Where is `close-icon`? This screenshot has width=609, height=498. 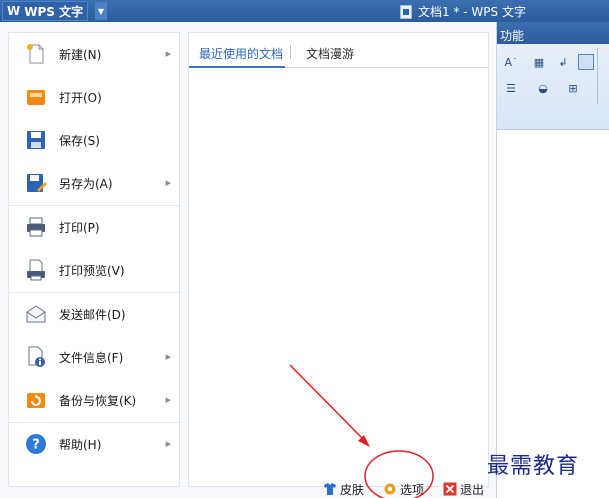
close-icon is located at coordinates (450, 489).